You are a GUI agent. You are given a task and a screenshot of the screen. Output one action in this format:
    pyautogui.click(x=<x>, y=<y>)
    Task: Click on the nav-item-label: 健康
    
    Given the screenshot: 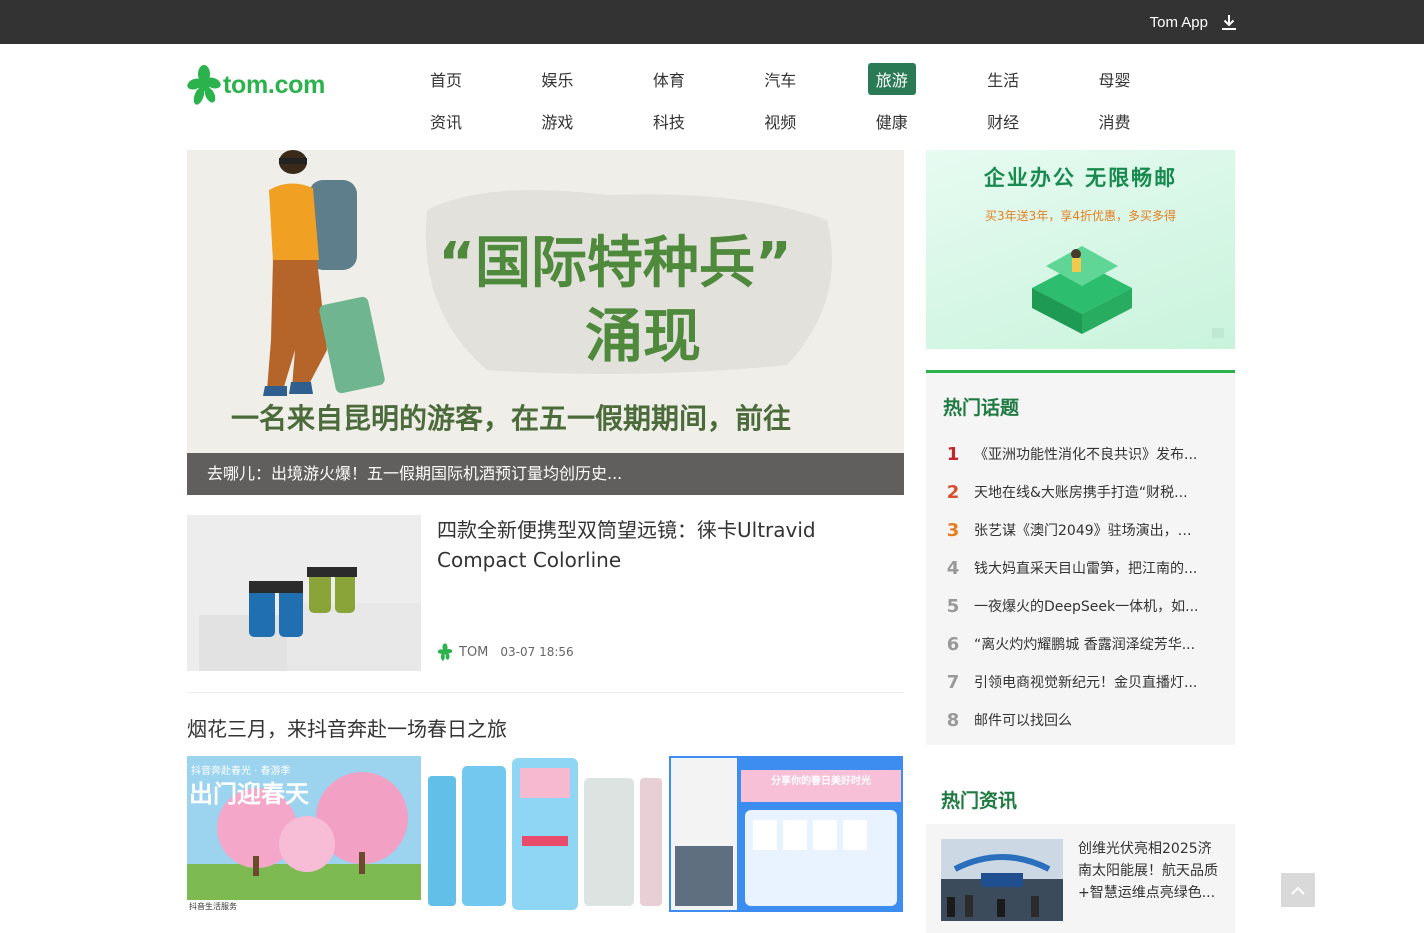 What is the action you would take?
    pyautogui.click(x=891, y=122)
    